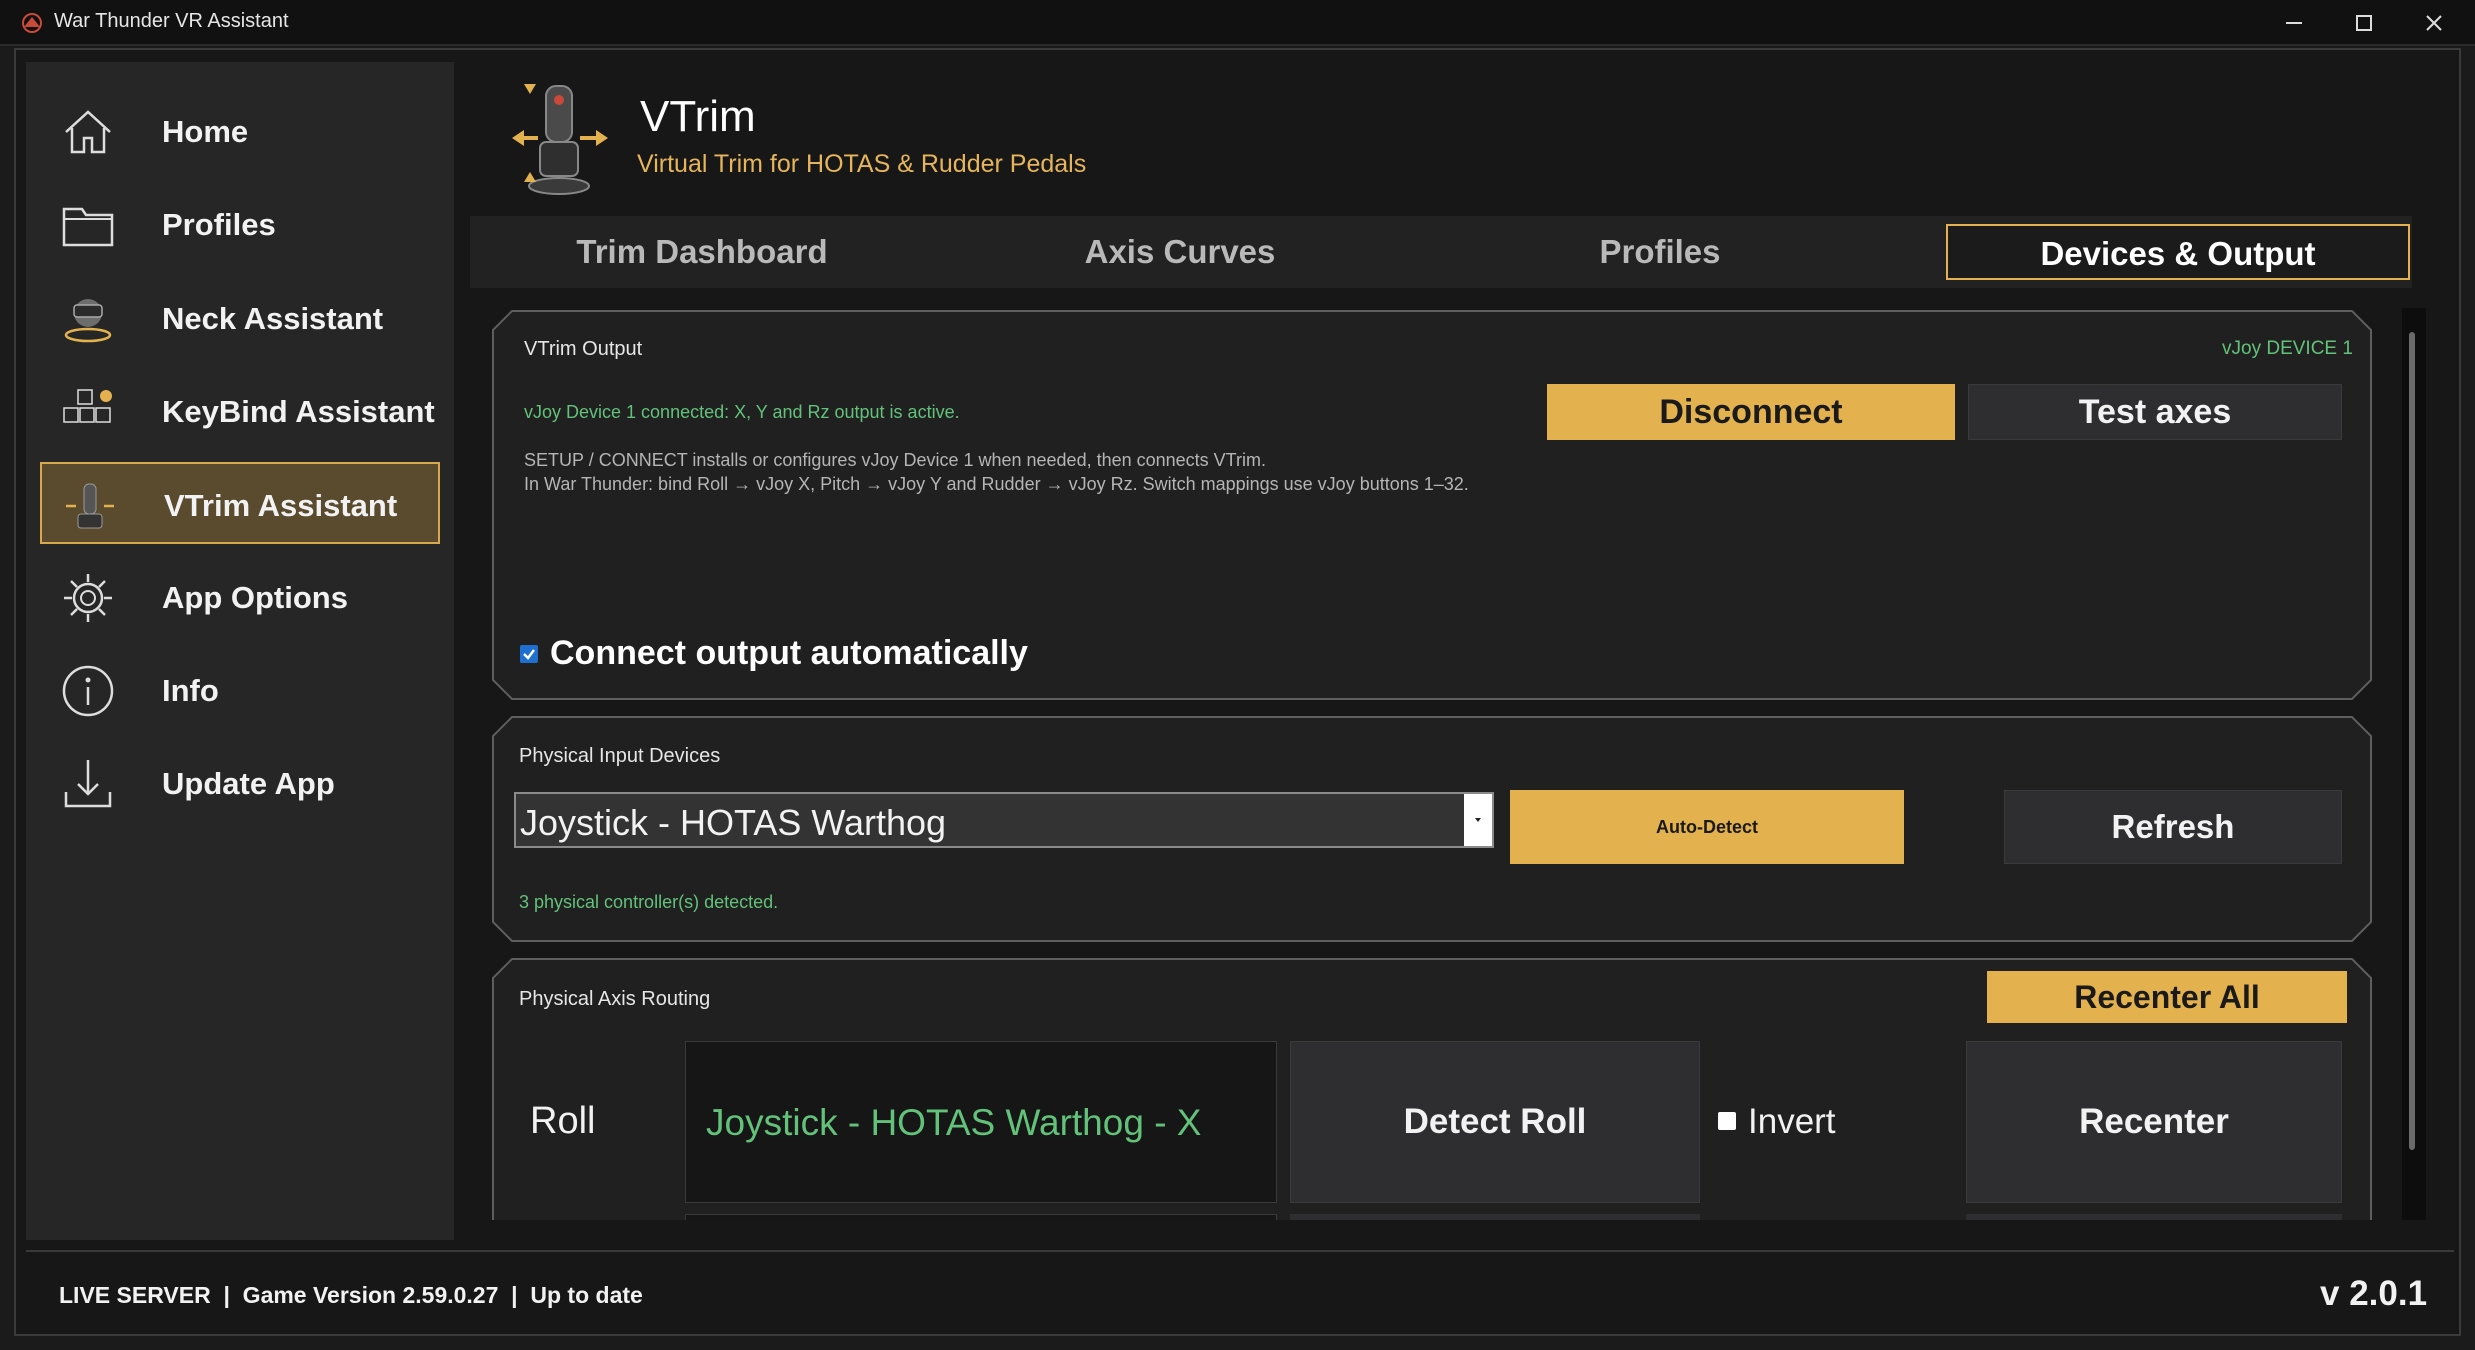  What do you see at coordinates (1495, 1122) in the screenshot?
I see `detect-roll-button: Detect Roll` at bounding box center [1495, 1122].